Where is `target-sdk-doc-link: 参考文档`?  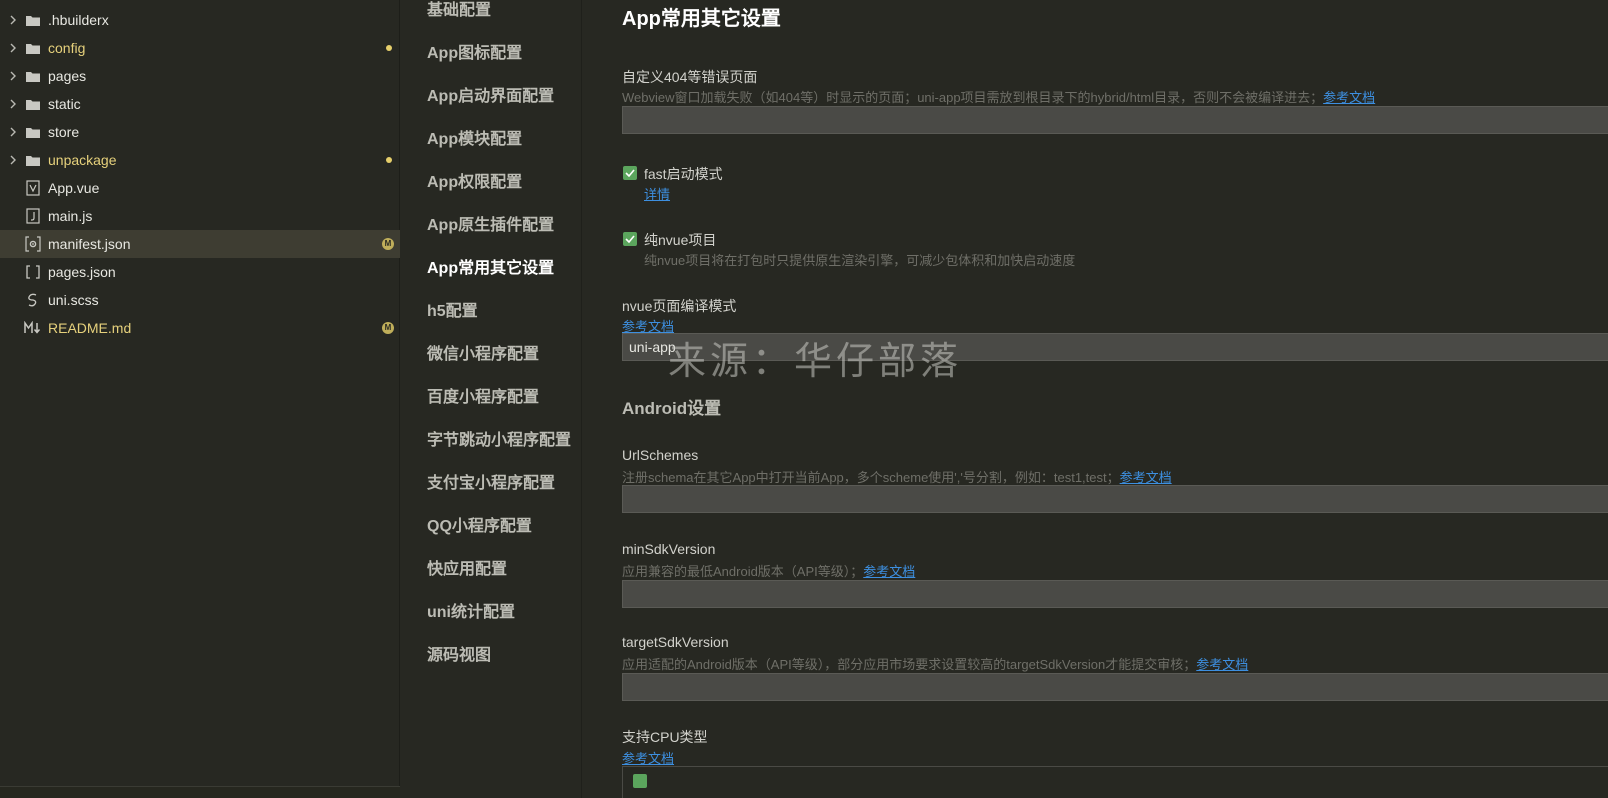
target-sdk-doc-link: 参考文档 is located at coordinates (1222, 665).